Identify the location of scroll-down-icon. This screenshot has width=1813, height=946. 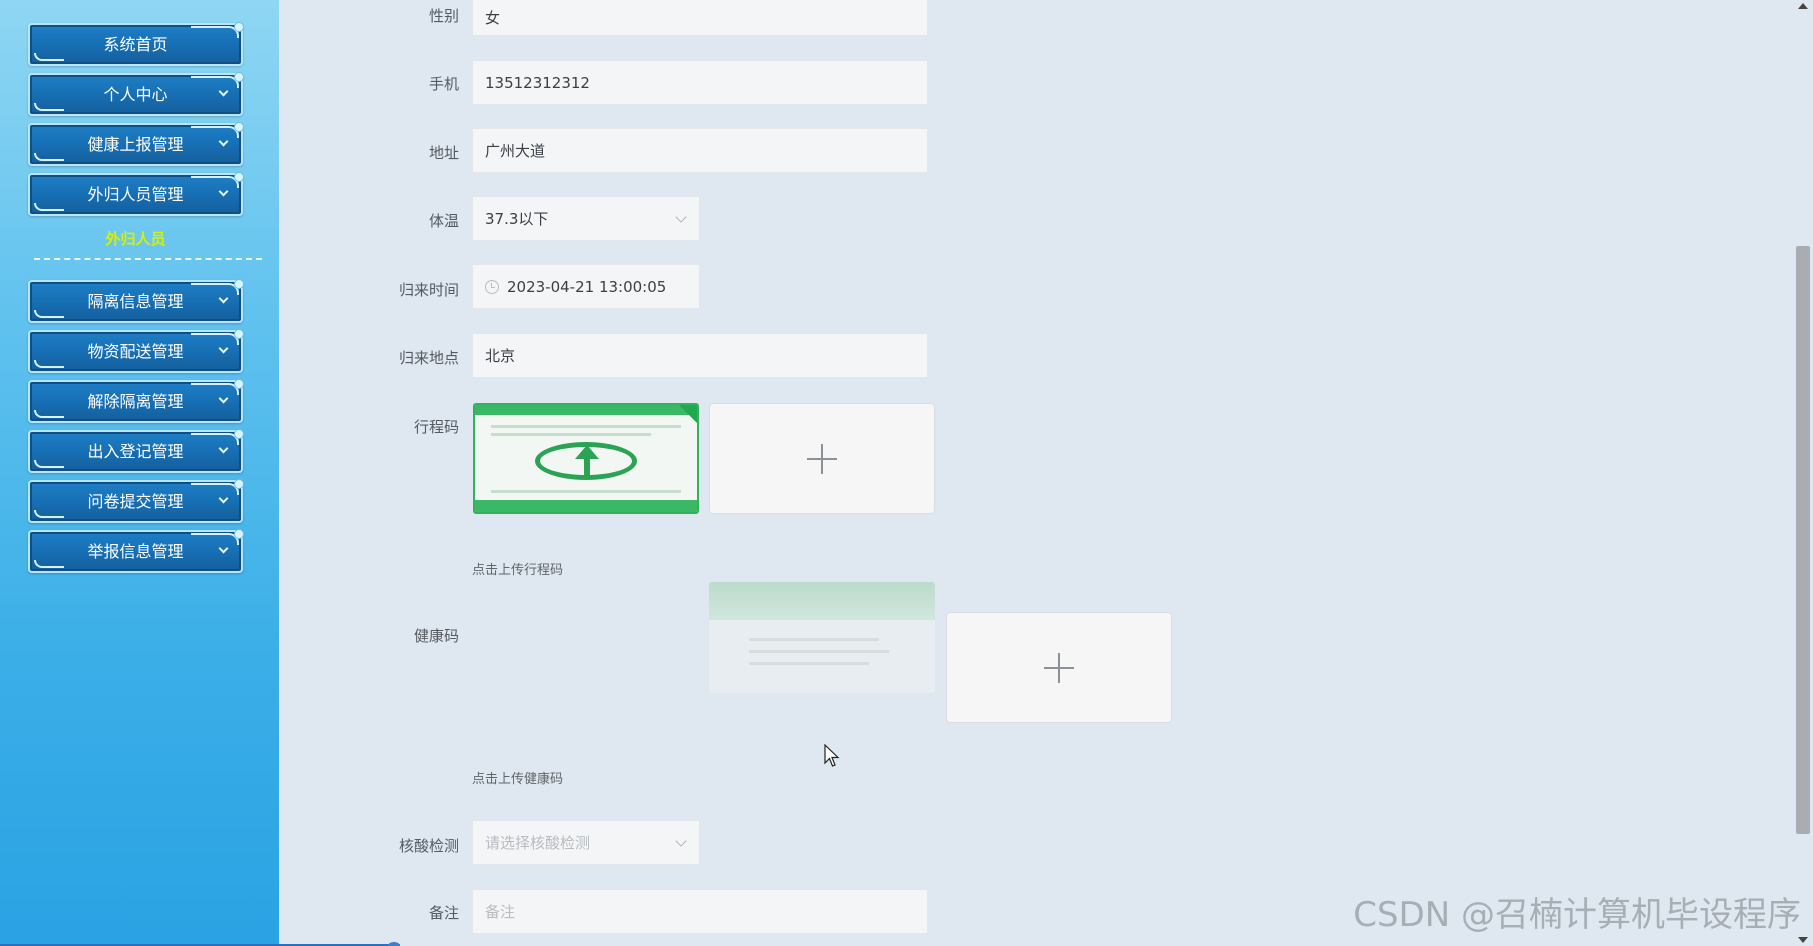
(1803, 940).